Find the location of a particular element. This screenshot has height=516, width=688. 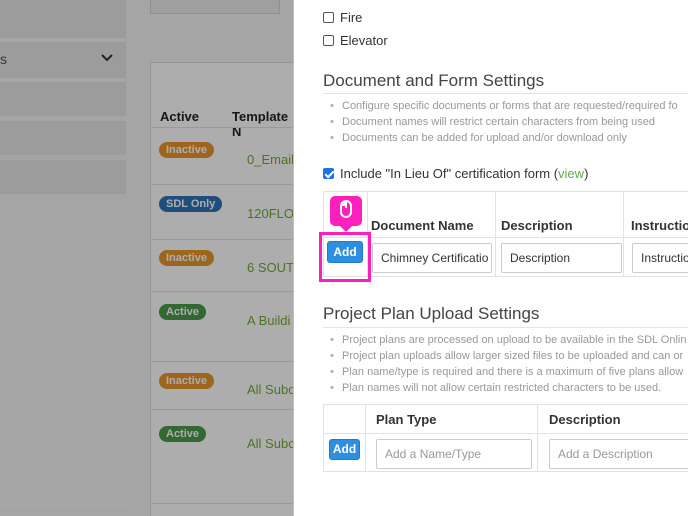

checkbox-box-checked is located at coordinates (328, 173).